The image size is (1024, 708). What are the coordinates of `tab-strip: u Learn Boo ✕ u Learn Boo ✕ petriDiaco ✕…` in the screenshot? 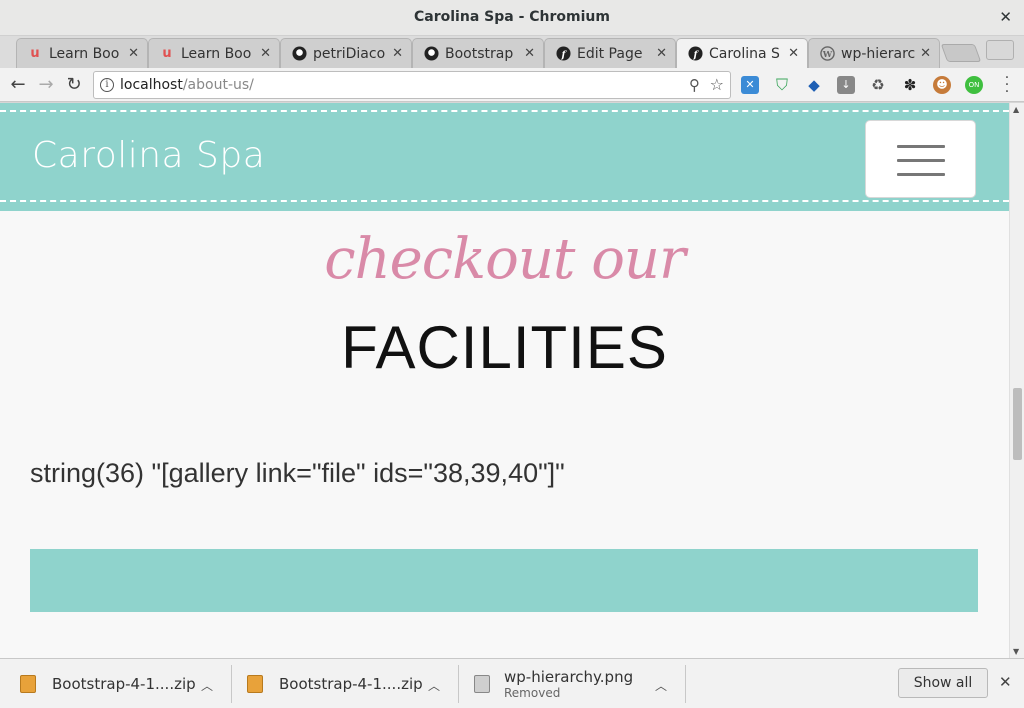 It's located at (512, 52).